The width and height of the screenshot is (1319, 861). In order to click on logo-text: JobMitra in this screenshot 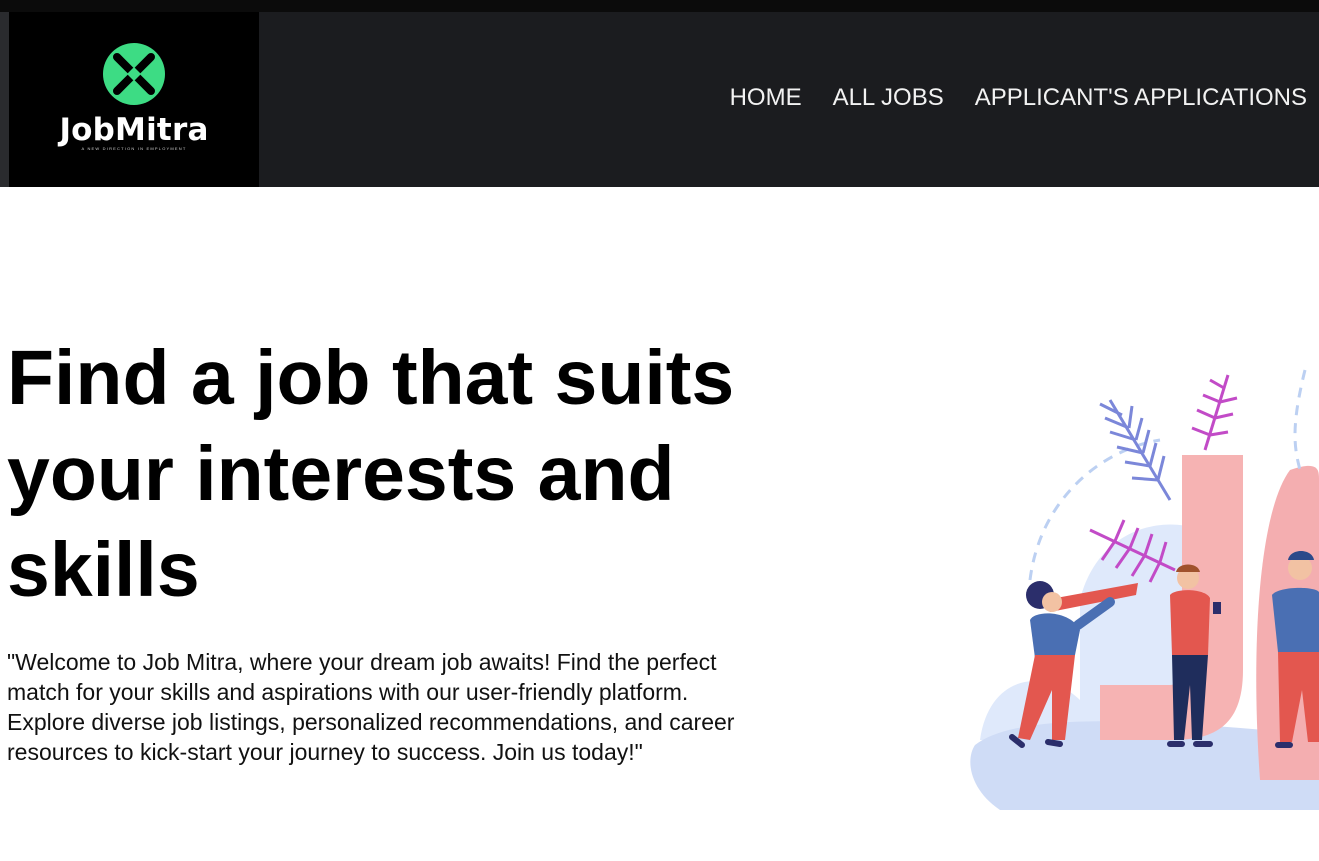, I will do `click(134, 130)`.